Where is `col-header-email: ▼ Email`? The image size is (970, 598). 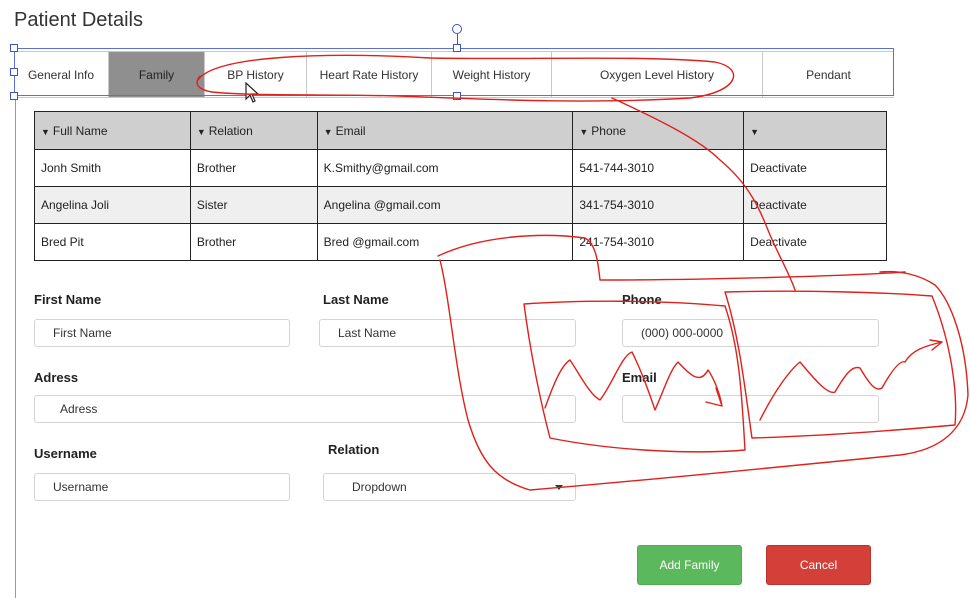 col-header-email: ▼ Email is located at coordinates (445, 130).